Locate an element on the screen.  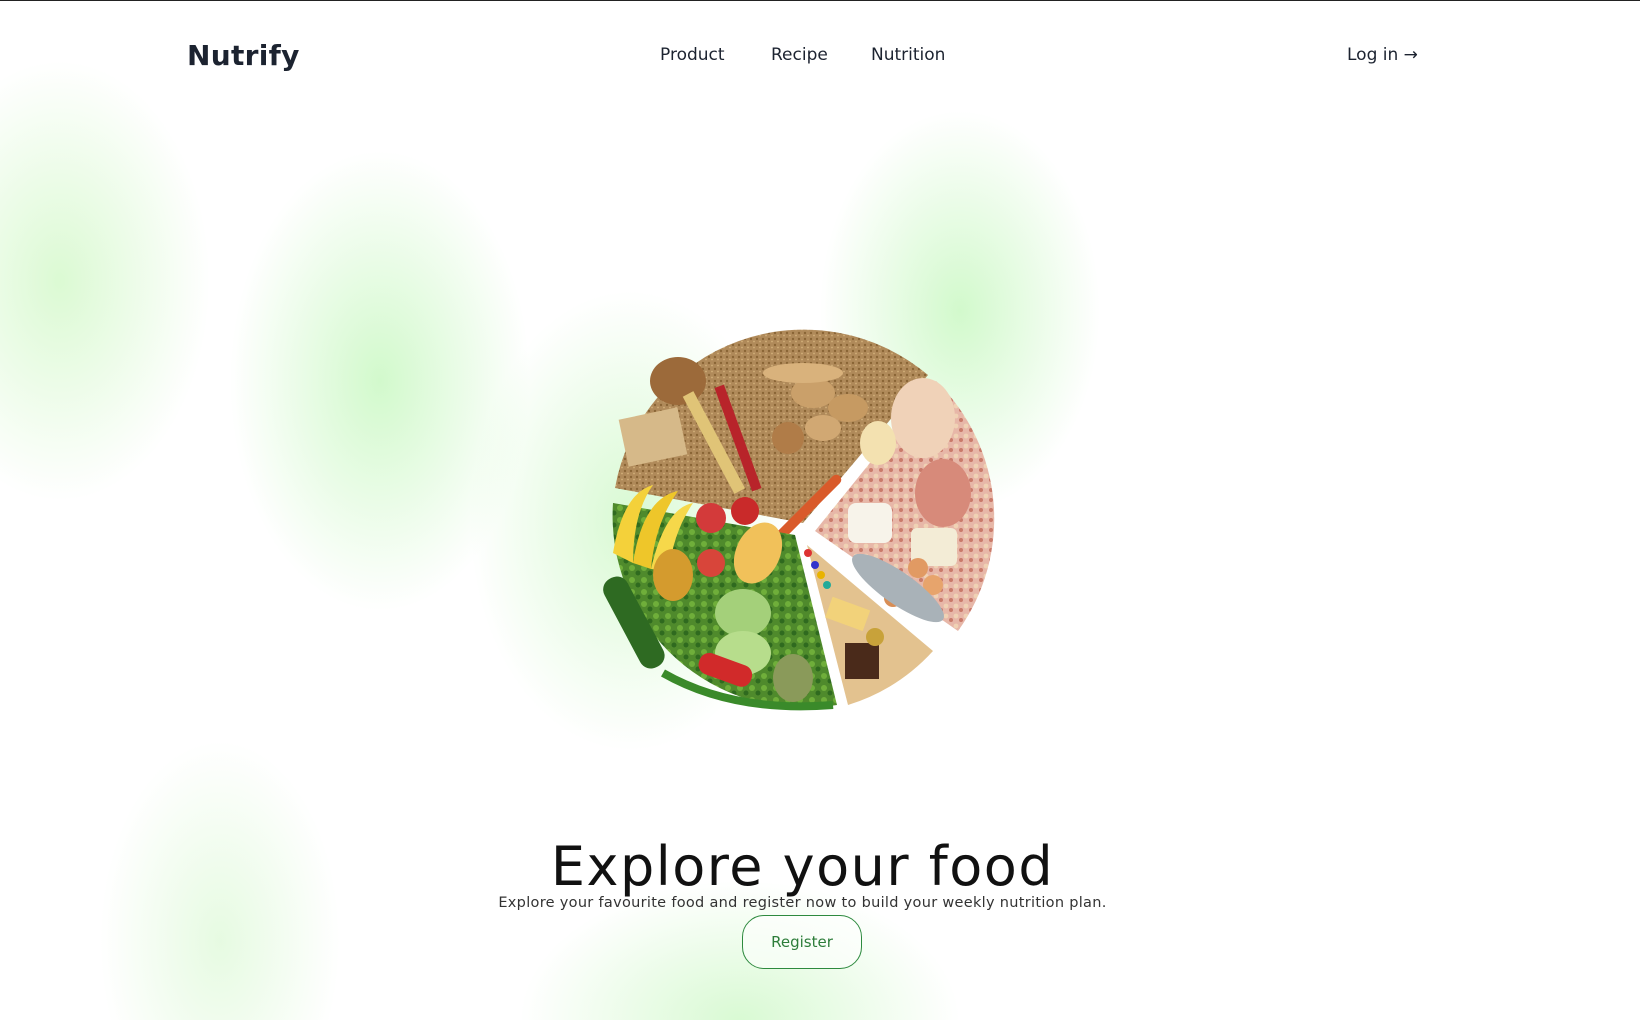
nav-item-recipe: Recipe is located at coordinates (799, 55).